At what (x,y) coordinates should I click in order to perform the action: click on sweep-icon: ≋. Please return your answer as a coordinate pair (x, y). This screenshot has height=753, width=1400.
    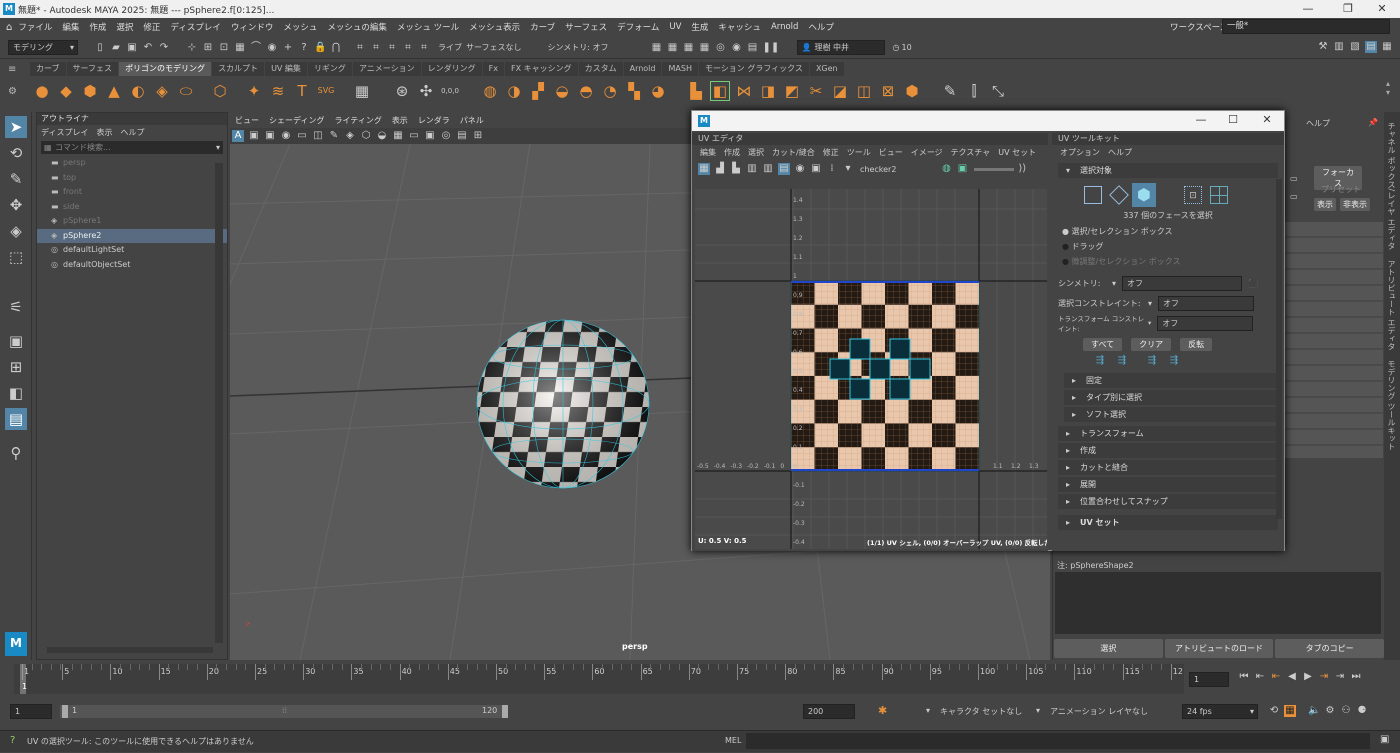
    Looking at the image, I should click on (278, 91).